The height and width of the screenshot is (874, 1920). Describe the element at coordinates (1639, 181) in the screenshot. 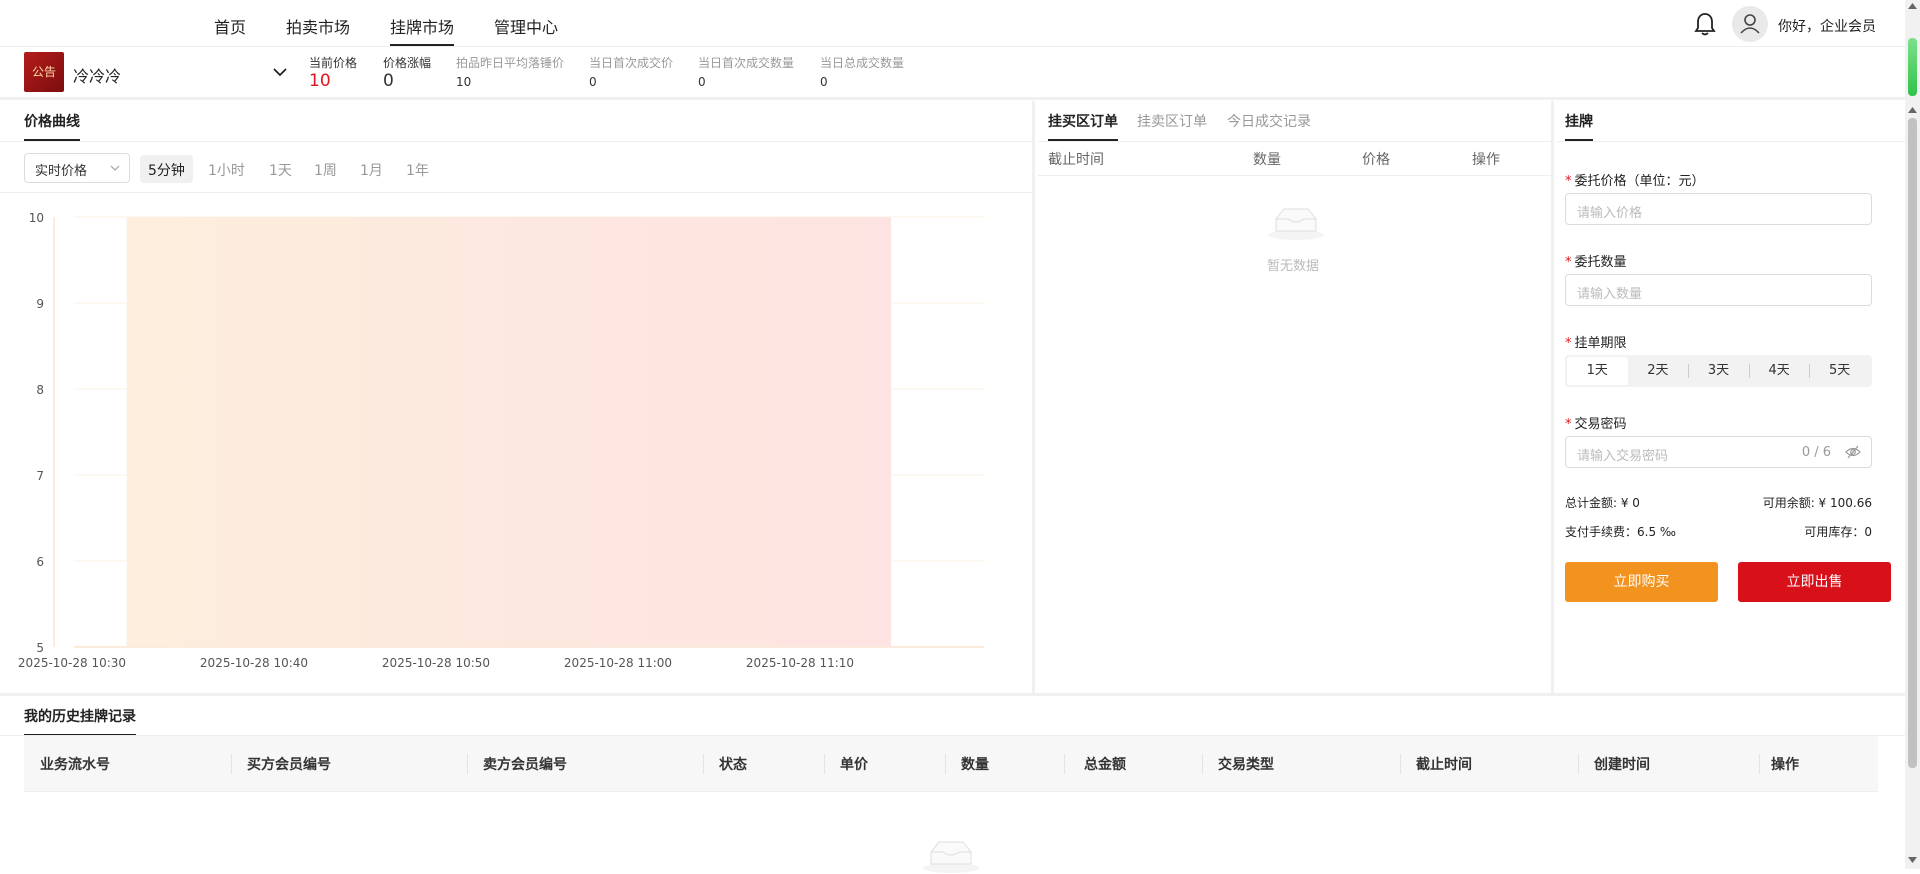

I see `price-label-text: 委托价格（单位：元）` at that location.